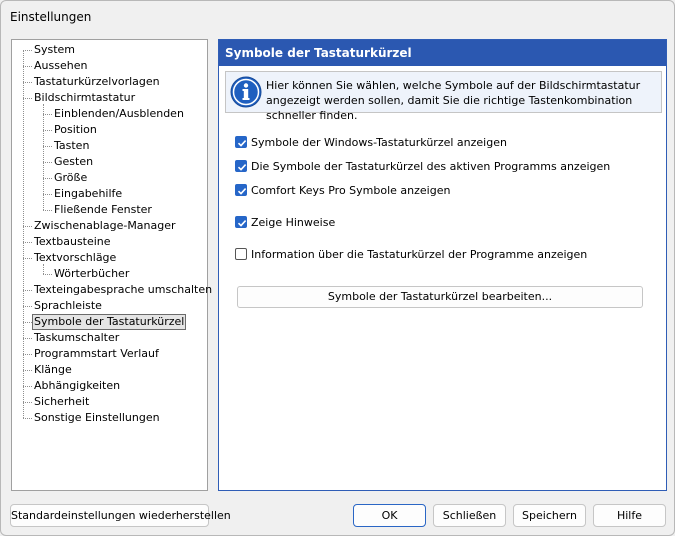  Describe the element at coordinates (469, 515) in the screenshot. I see `close-button: Schließen` at that location.